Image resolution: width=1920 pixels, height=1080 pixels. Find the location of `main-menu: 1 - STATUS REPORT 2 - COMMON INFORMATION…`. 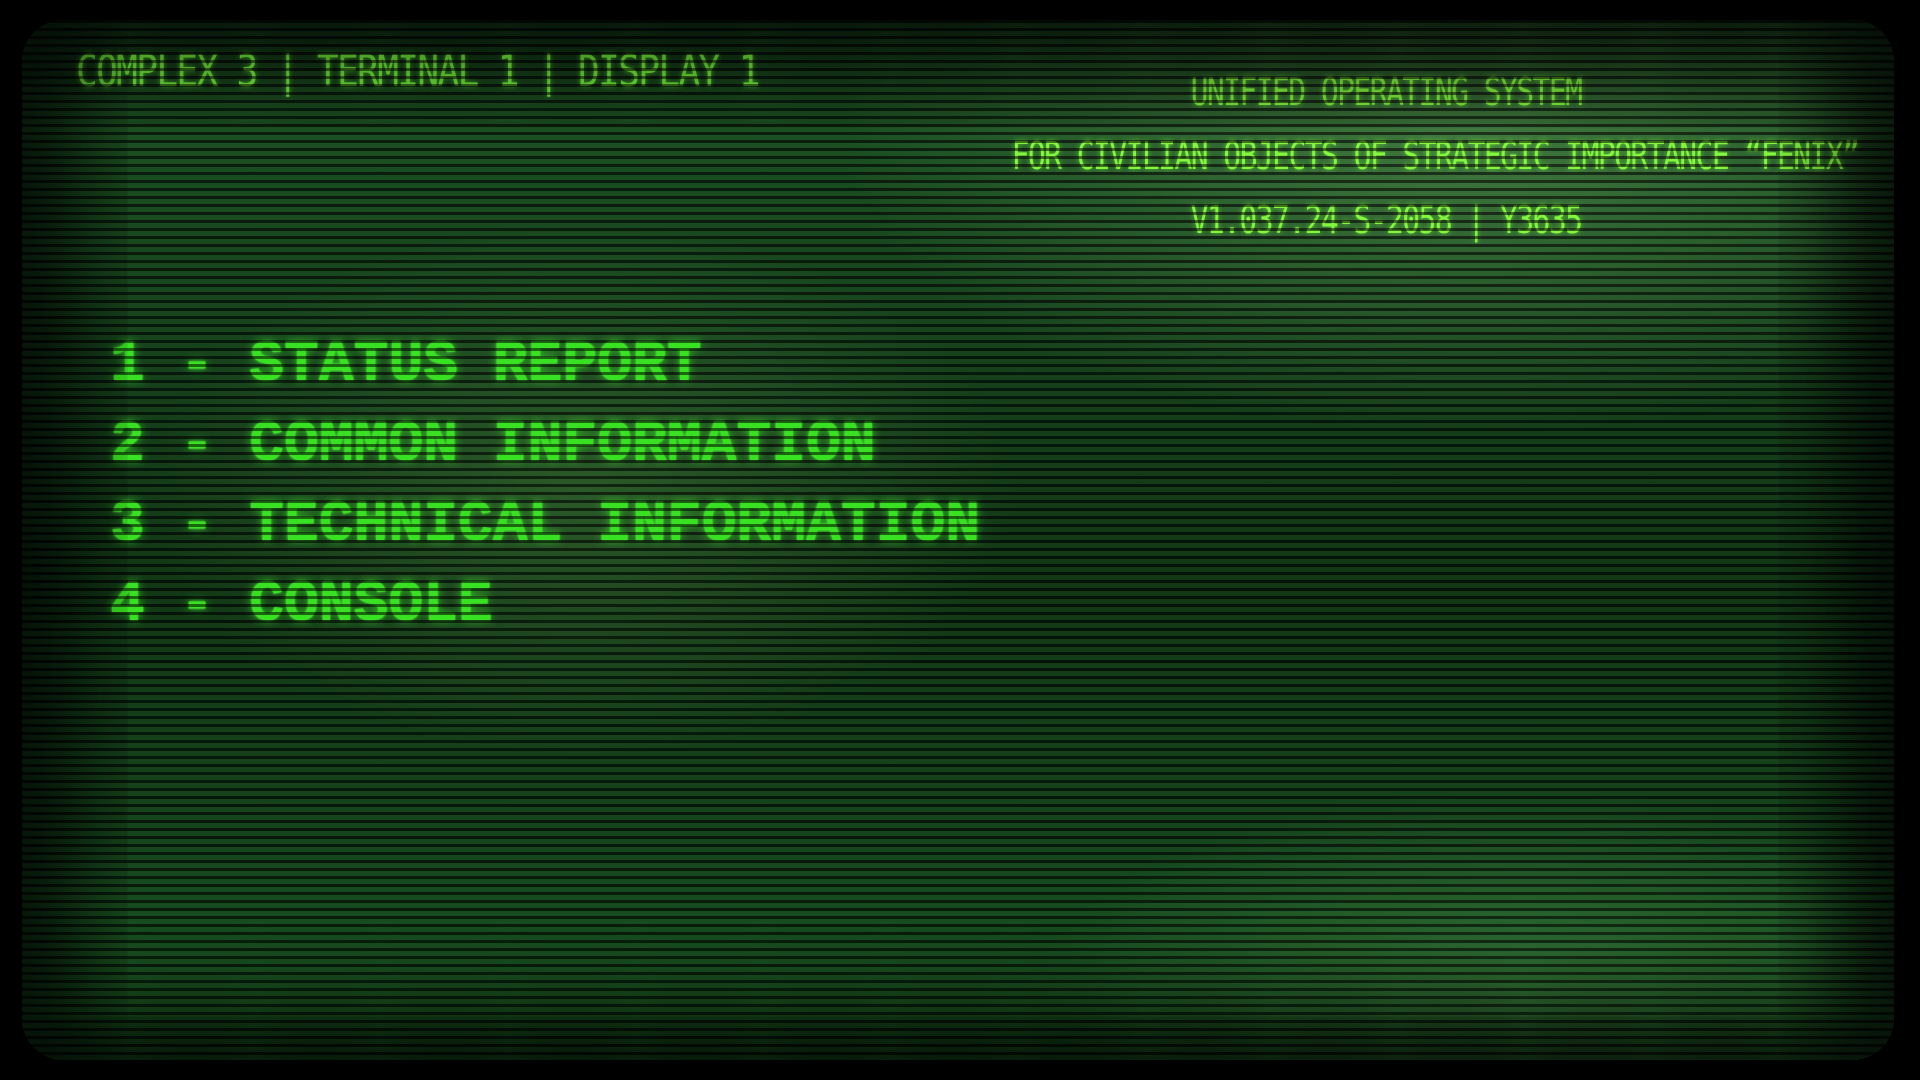

main-menu: 1 - STATUS REPORT 2 - COMMON INFORMATION… is located at coordinates (545, 486).